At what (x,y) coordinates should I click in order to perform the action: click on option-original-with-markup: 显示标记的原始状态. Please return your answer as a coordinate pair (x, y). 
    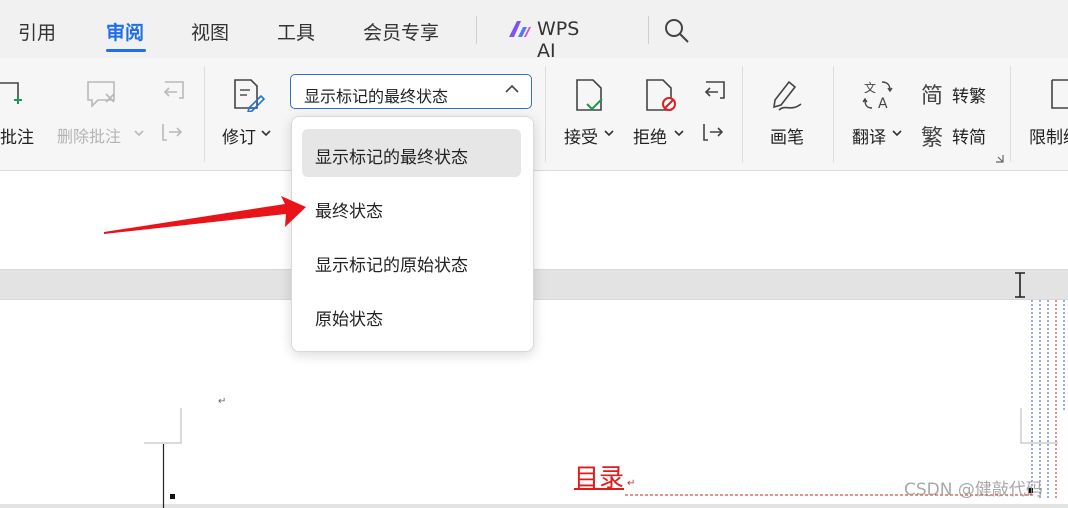
    Looking at the image, I should click on (411, 261).